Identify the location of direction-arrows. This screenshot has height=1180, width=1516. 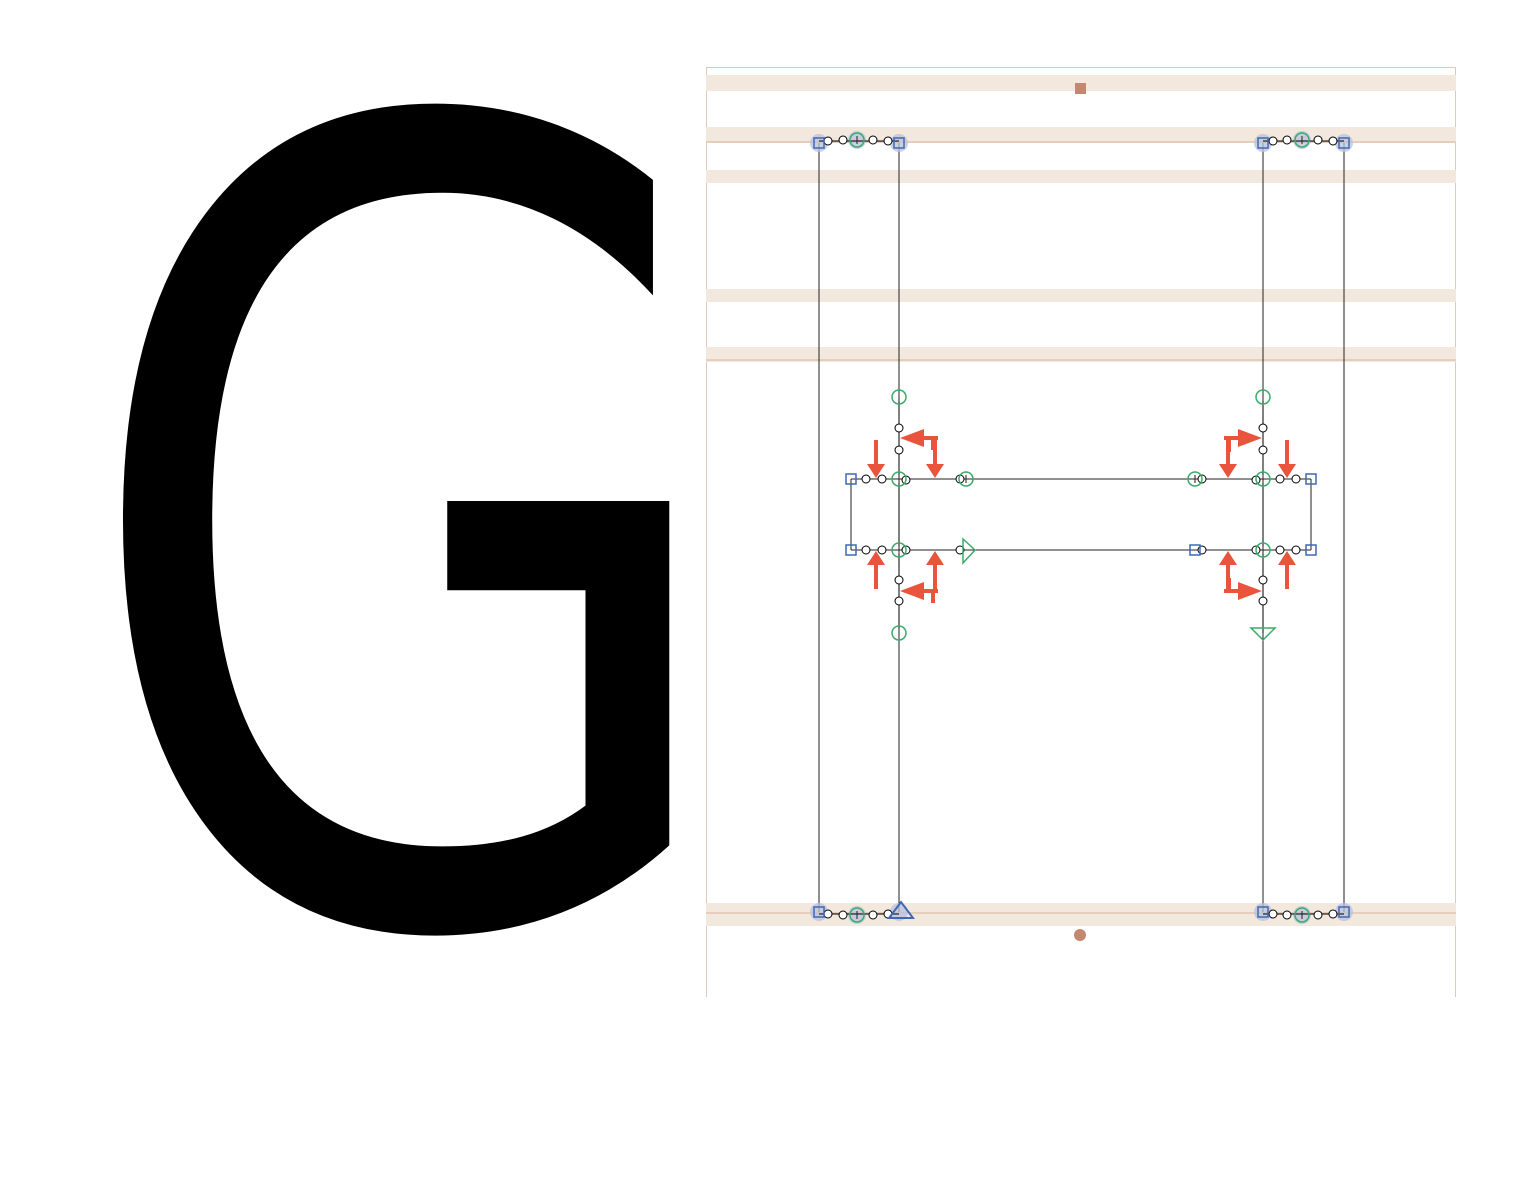
(1081, 516).